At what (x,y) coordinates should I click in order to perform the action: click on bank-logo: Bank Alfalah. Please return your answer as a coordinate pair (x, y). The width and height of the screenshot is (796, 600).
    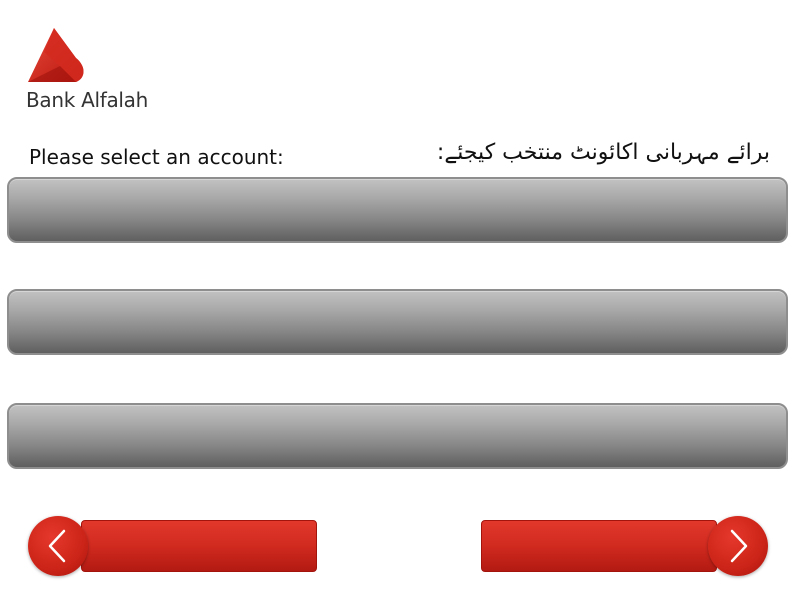
    Looking at the image, I should click on (99, 72).